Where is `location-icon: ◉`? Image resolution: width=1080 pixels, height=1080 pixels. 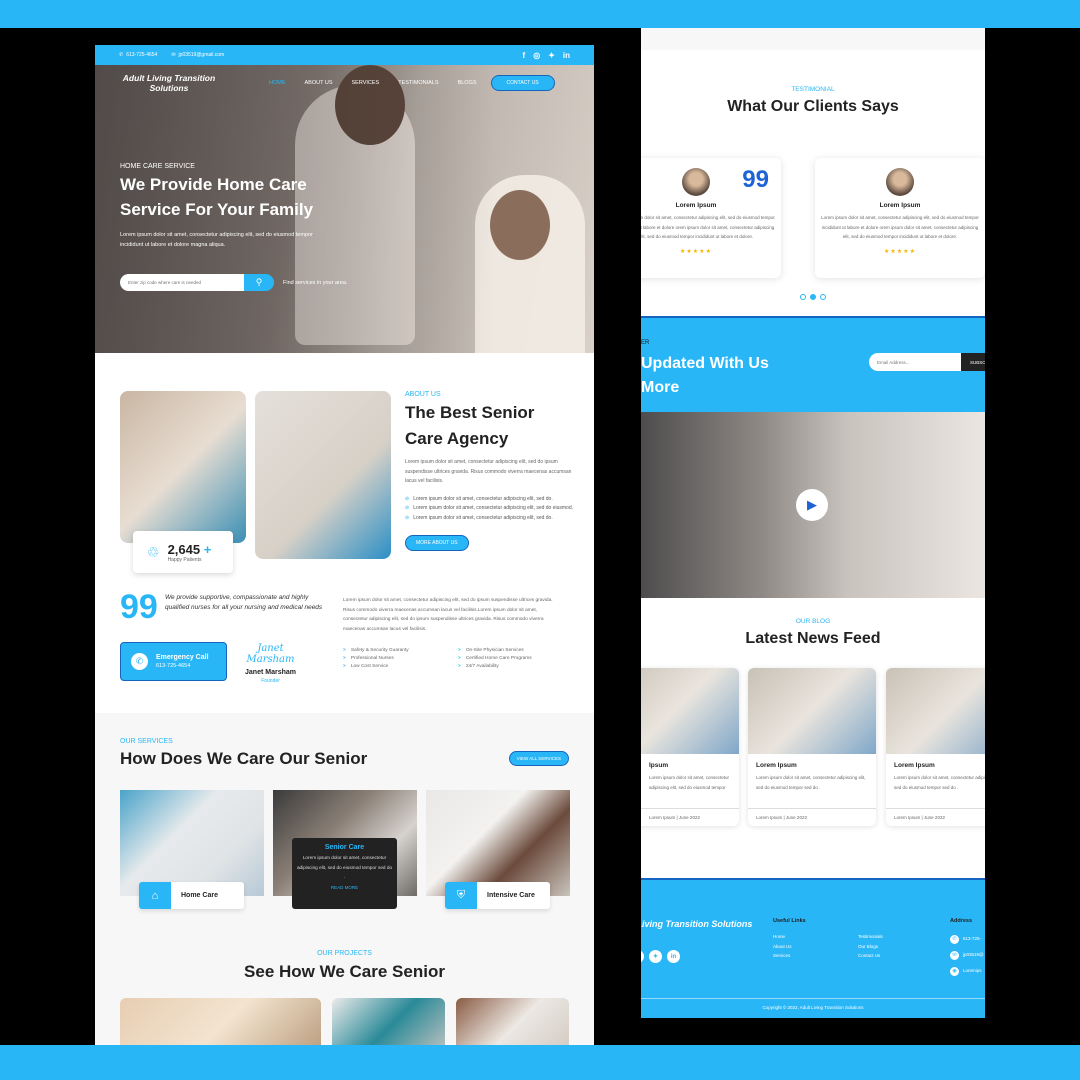 location-icon: ◉ is located at coordinates (954, 971).